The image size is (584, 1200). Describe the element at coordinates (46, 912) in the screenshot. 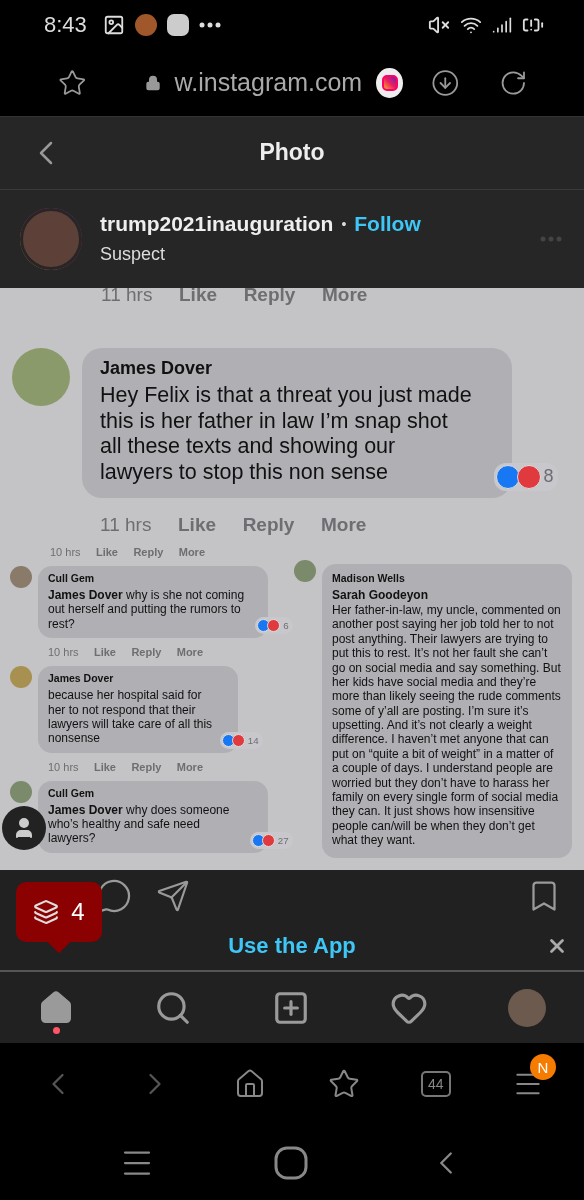

I see `tabs-icon` at that location.